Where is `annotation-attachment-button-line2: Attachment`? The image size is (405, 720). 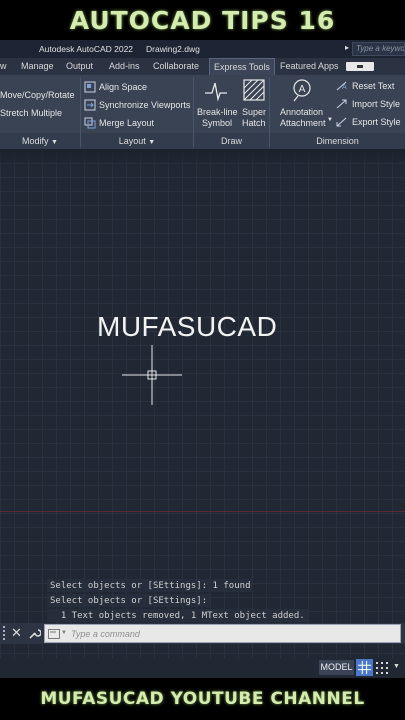
annotation-attachment-button-line2: Attachment is located at coordinates (303, 123).